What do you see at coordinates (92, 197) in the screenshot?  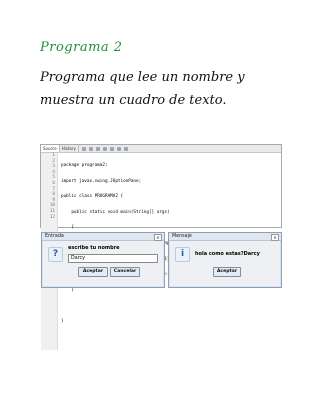 I see `code-line: public class PROGRAMA2 {` at bounding box center [92, 197].